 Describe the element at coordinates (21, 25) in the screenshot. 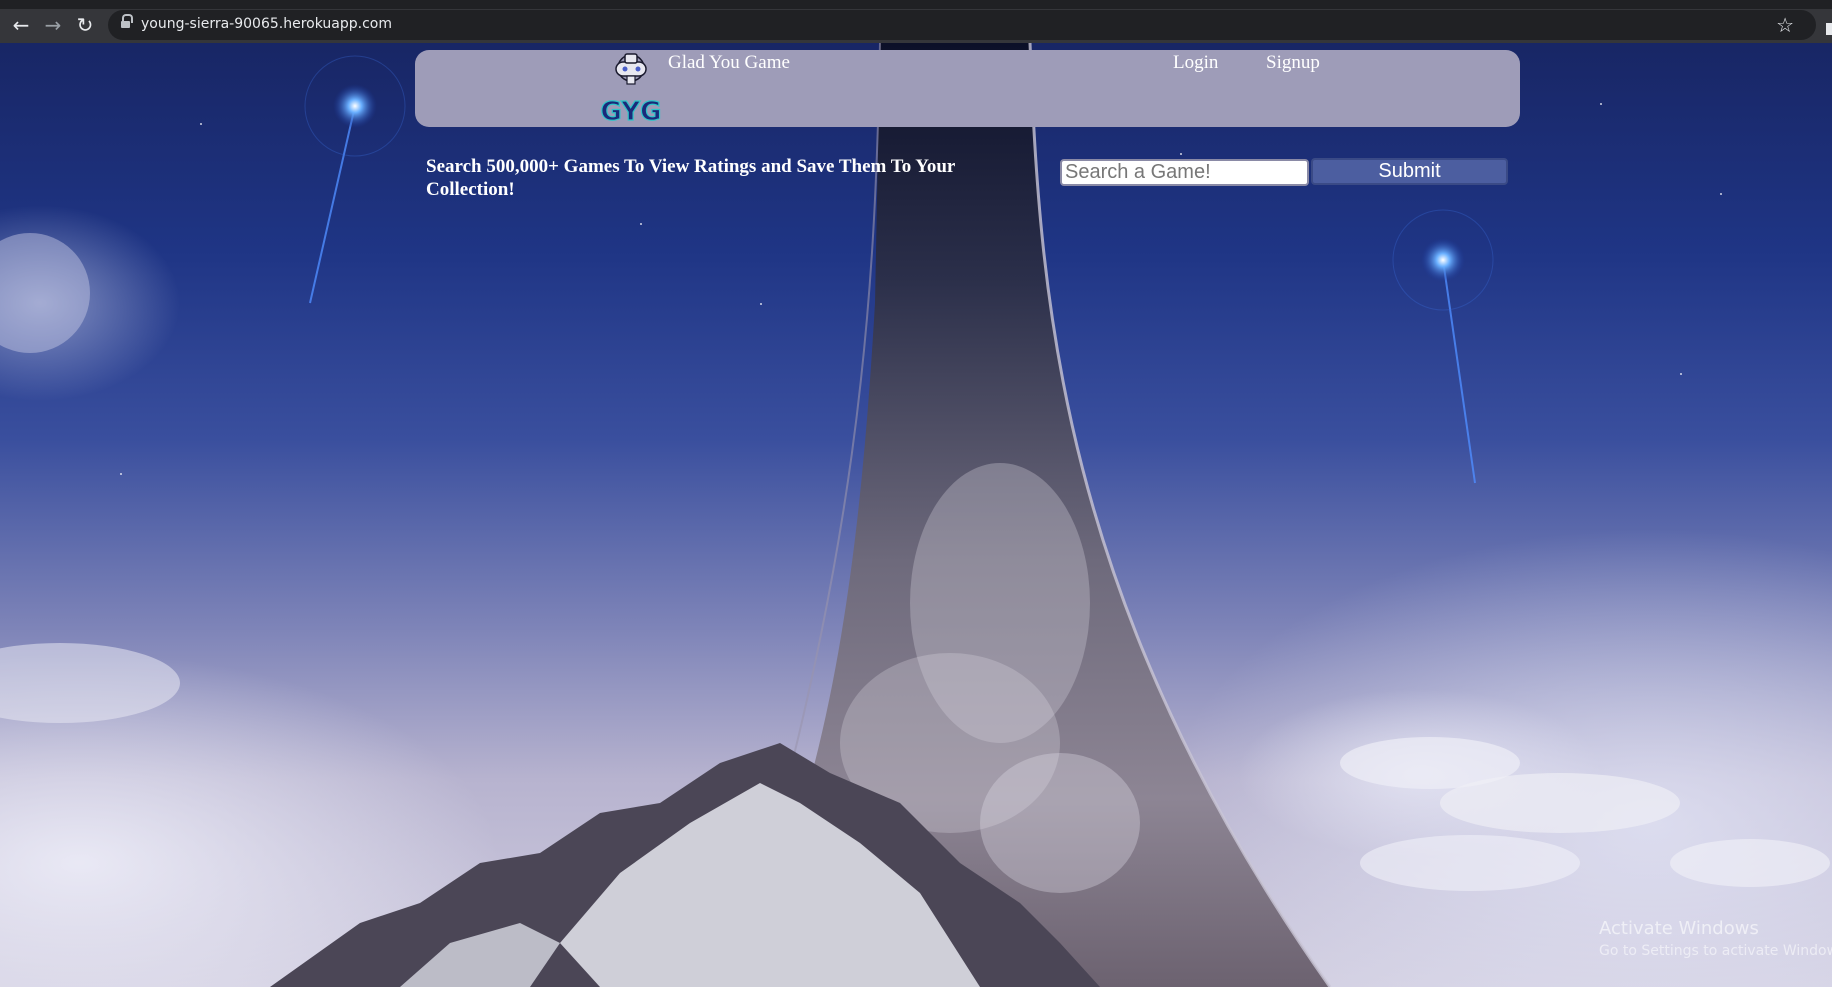

I see `back-arrow-icon: ←` at that location.